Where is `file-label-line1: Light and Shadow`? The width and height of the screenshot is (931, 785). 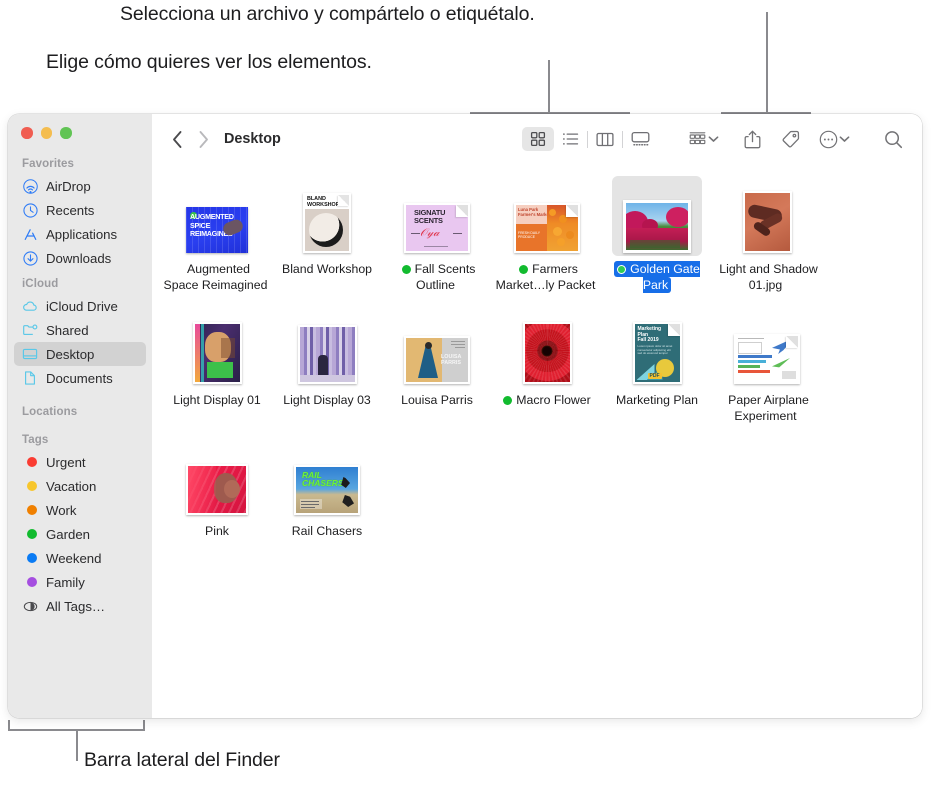
file-label-line1: Light and Shadow is located at coordinates (768, 269).